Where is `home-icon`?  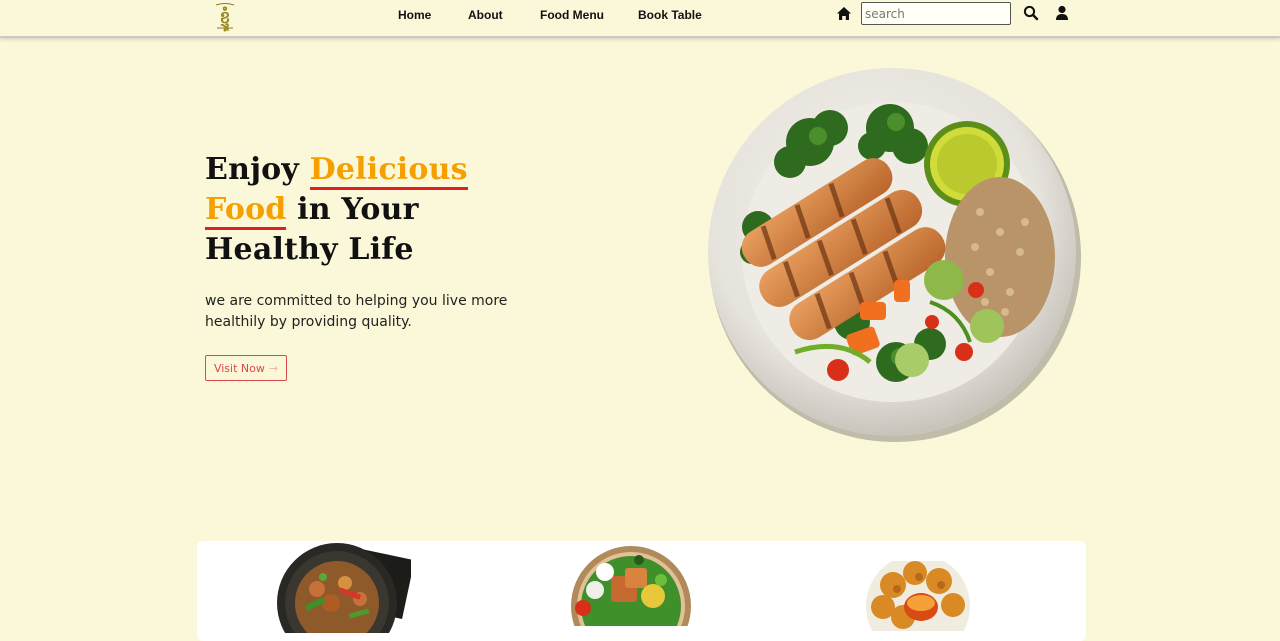 home-icon is located at coordinates (844, 13).